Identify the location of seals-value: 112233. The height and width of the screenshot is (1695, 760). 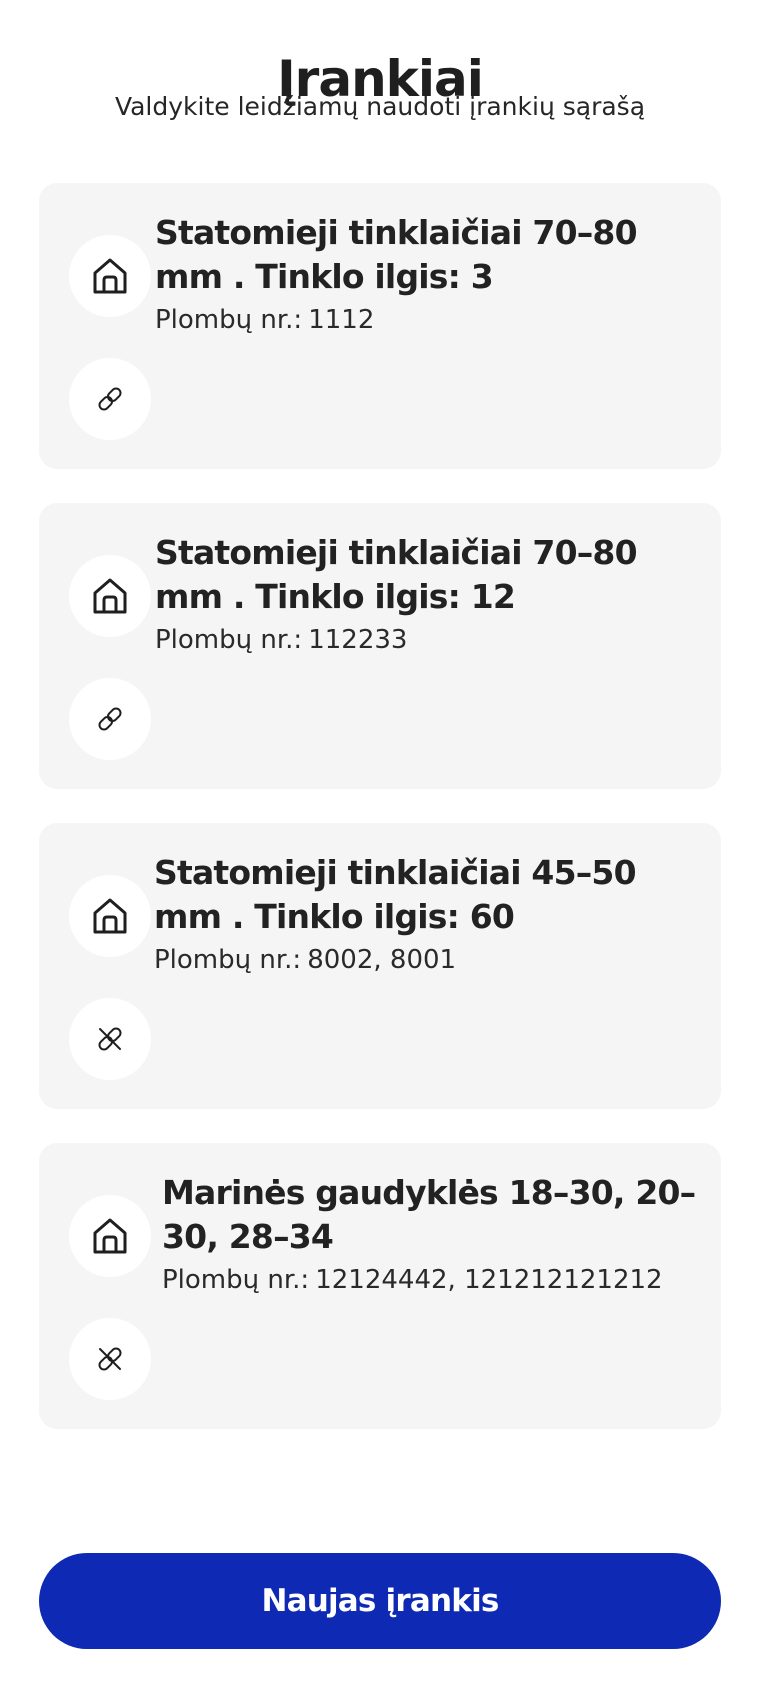
(358, 640).